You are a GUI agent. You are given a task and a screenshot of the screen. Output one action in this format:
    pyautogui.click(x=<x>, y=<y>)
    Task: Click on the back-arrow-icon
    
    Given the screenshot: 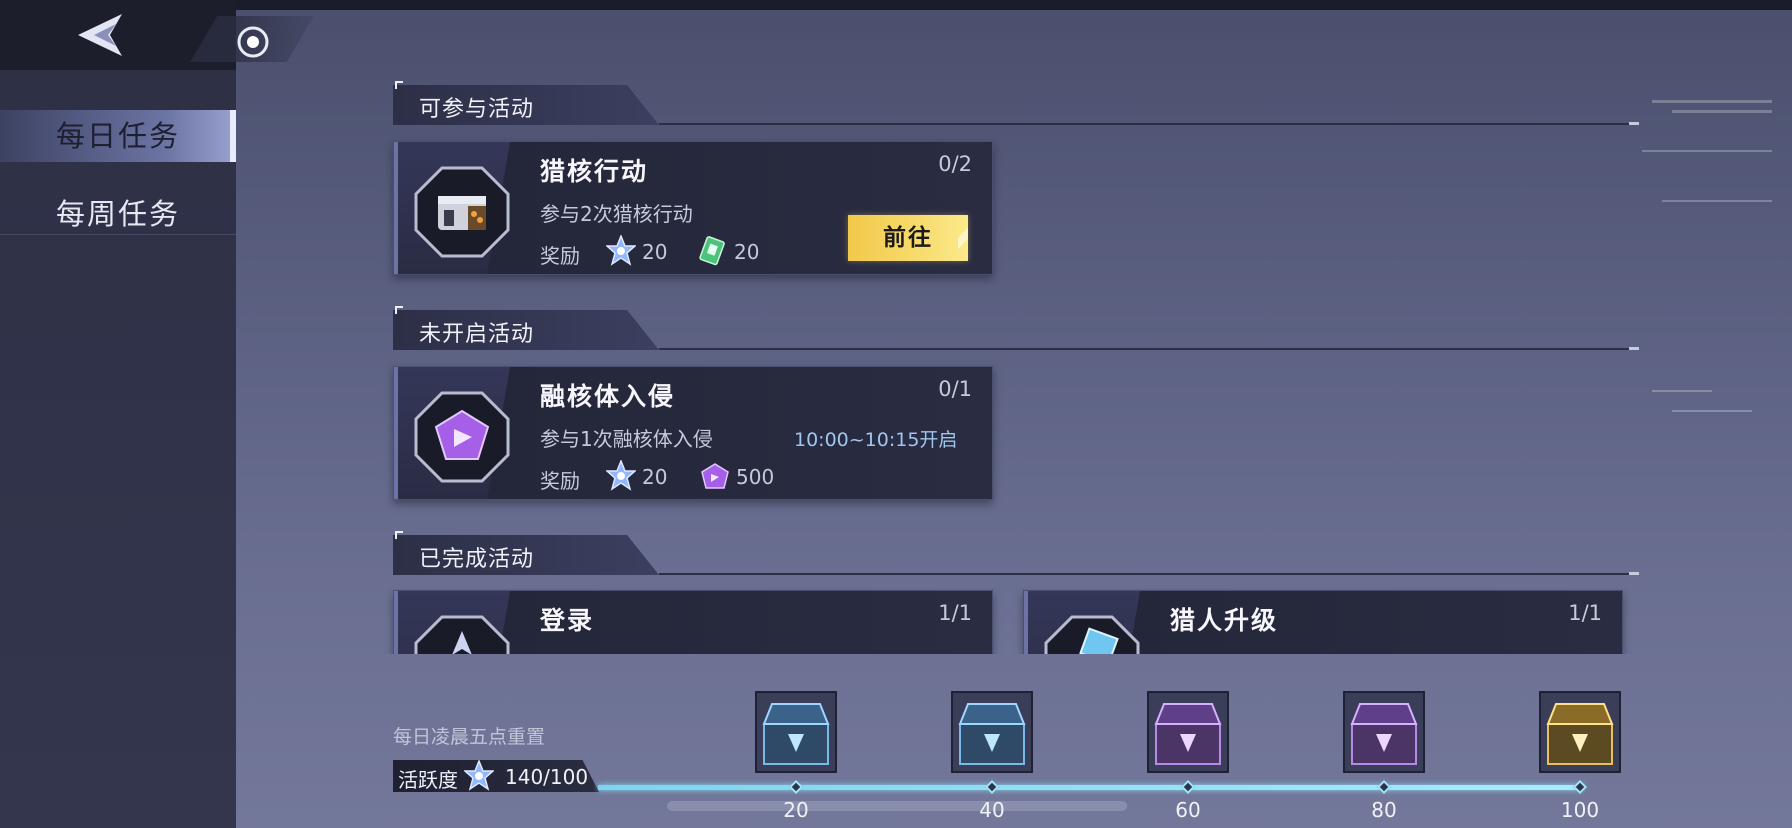 What is the action you would take?
    pyautogui.click(x=100, y=35)
    